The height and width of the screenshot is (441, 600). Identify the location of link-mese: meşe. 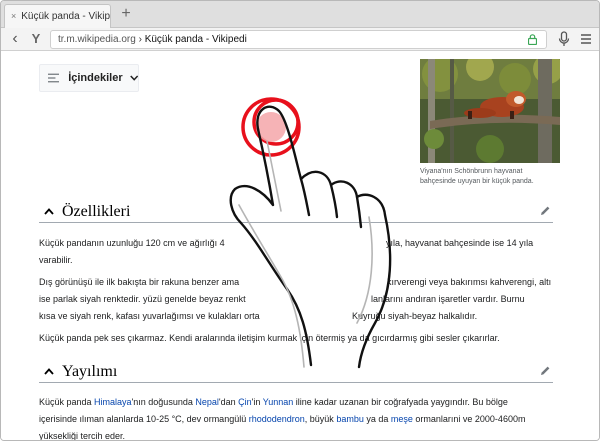
(402, 419).